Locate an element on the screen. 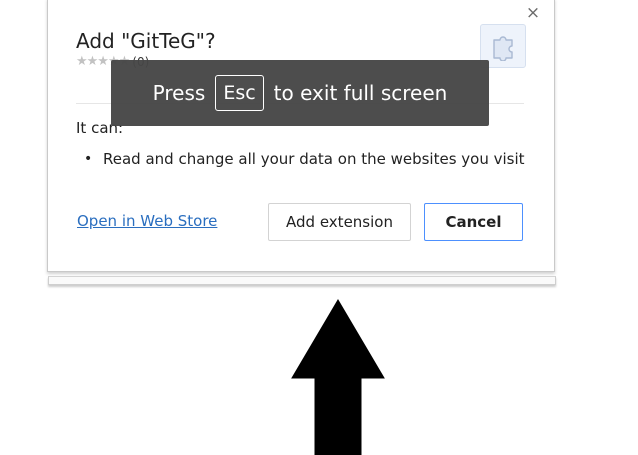  cancel-button: Cancel is located at coordinates (473, 222).